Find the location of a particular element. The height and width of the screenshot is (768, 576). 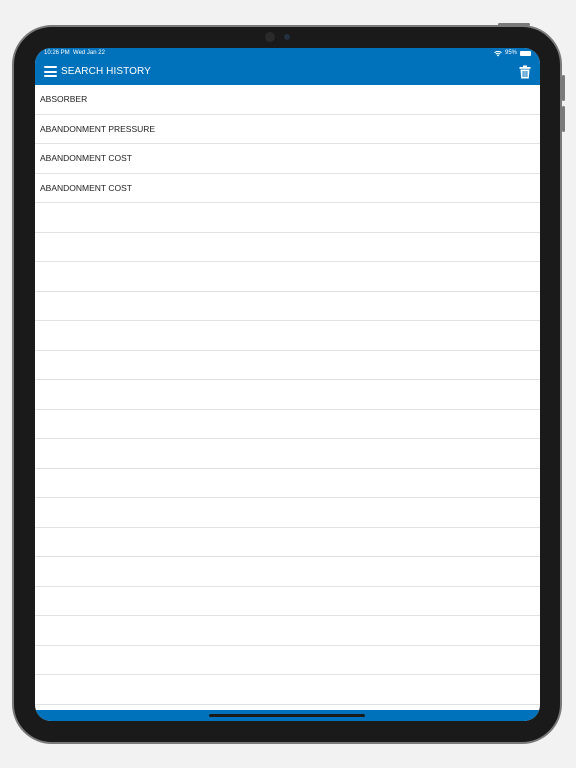

status-right: 95% is located at coordinates (512, 53).